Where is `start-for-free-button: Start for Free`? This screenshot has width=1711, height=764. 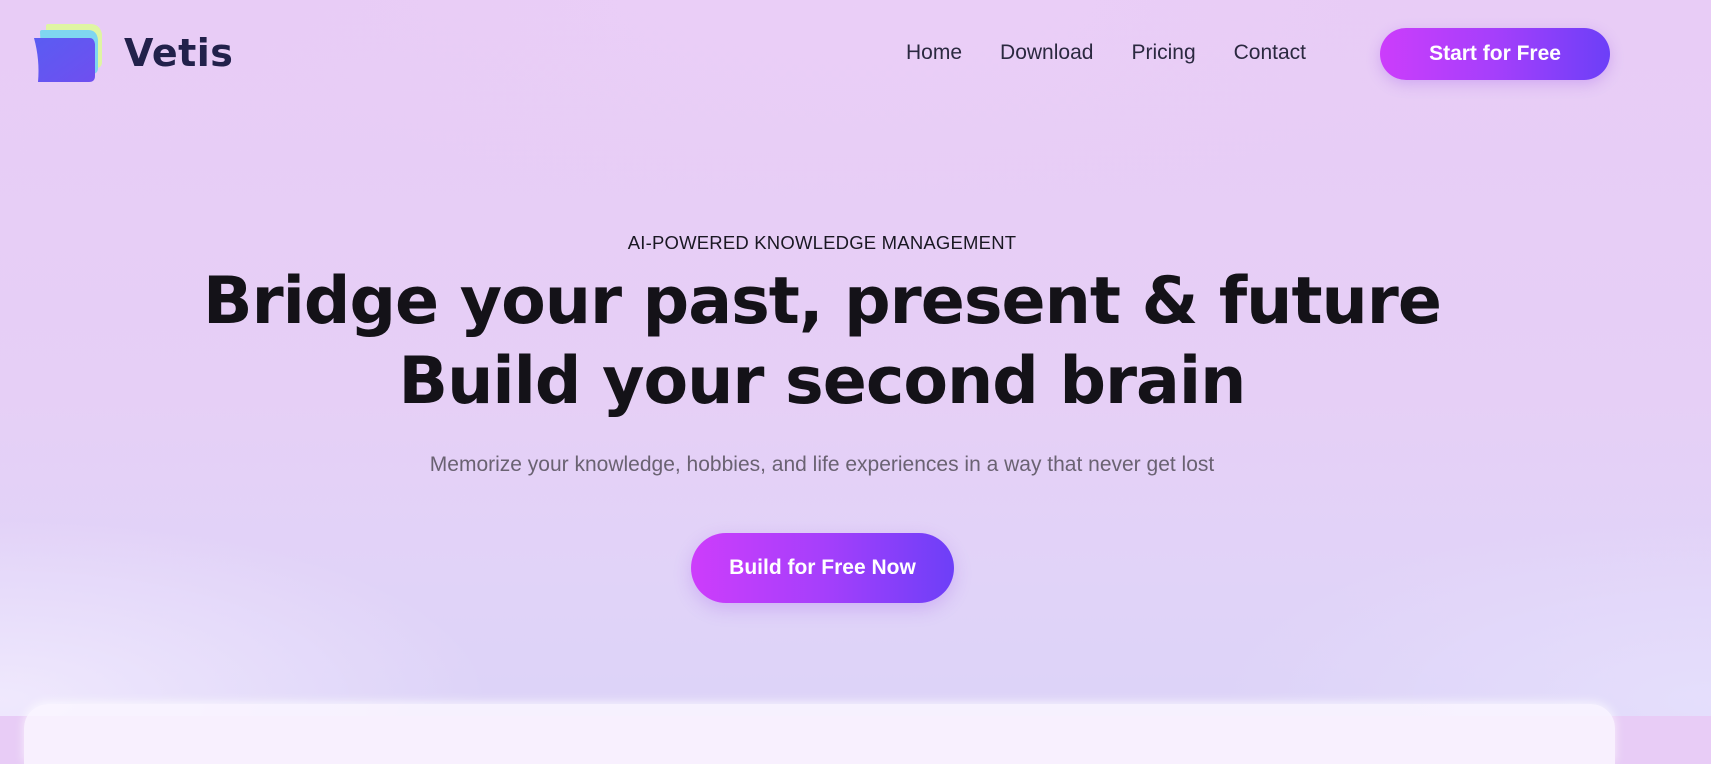
start-for-free-button: Start for Free is located at coordinates (1495, 54).